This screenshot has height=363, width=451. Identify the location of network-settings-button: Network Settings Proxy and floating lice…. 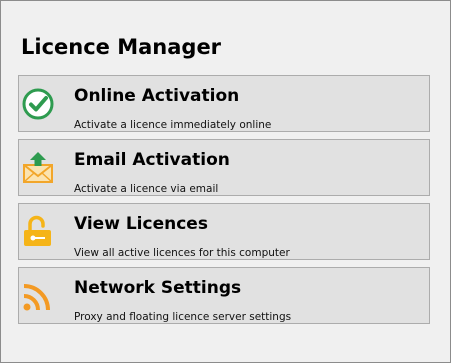
(224, 295).